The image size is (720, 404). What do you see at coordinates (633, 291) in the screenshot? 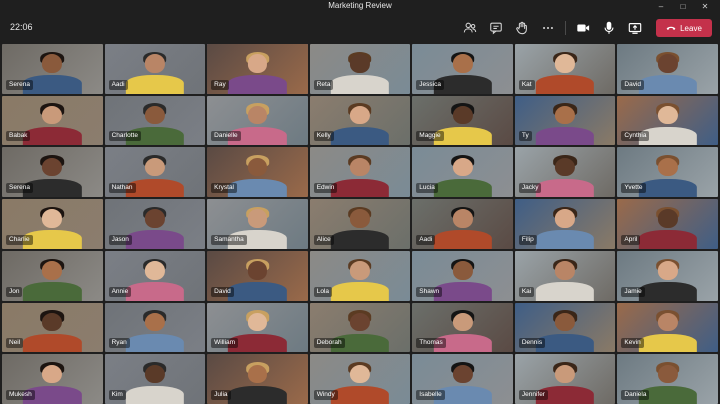
I see `participant-name: Jamie` at bounding box center [633, 291].